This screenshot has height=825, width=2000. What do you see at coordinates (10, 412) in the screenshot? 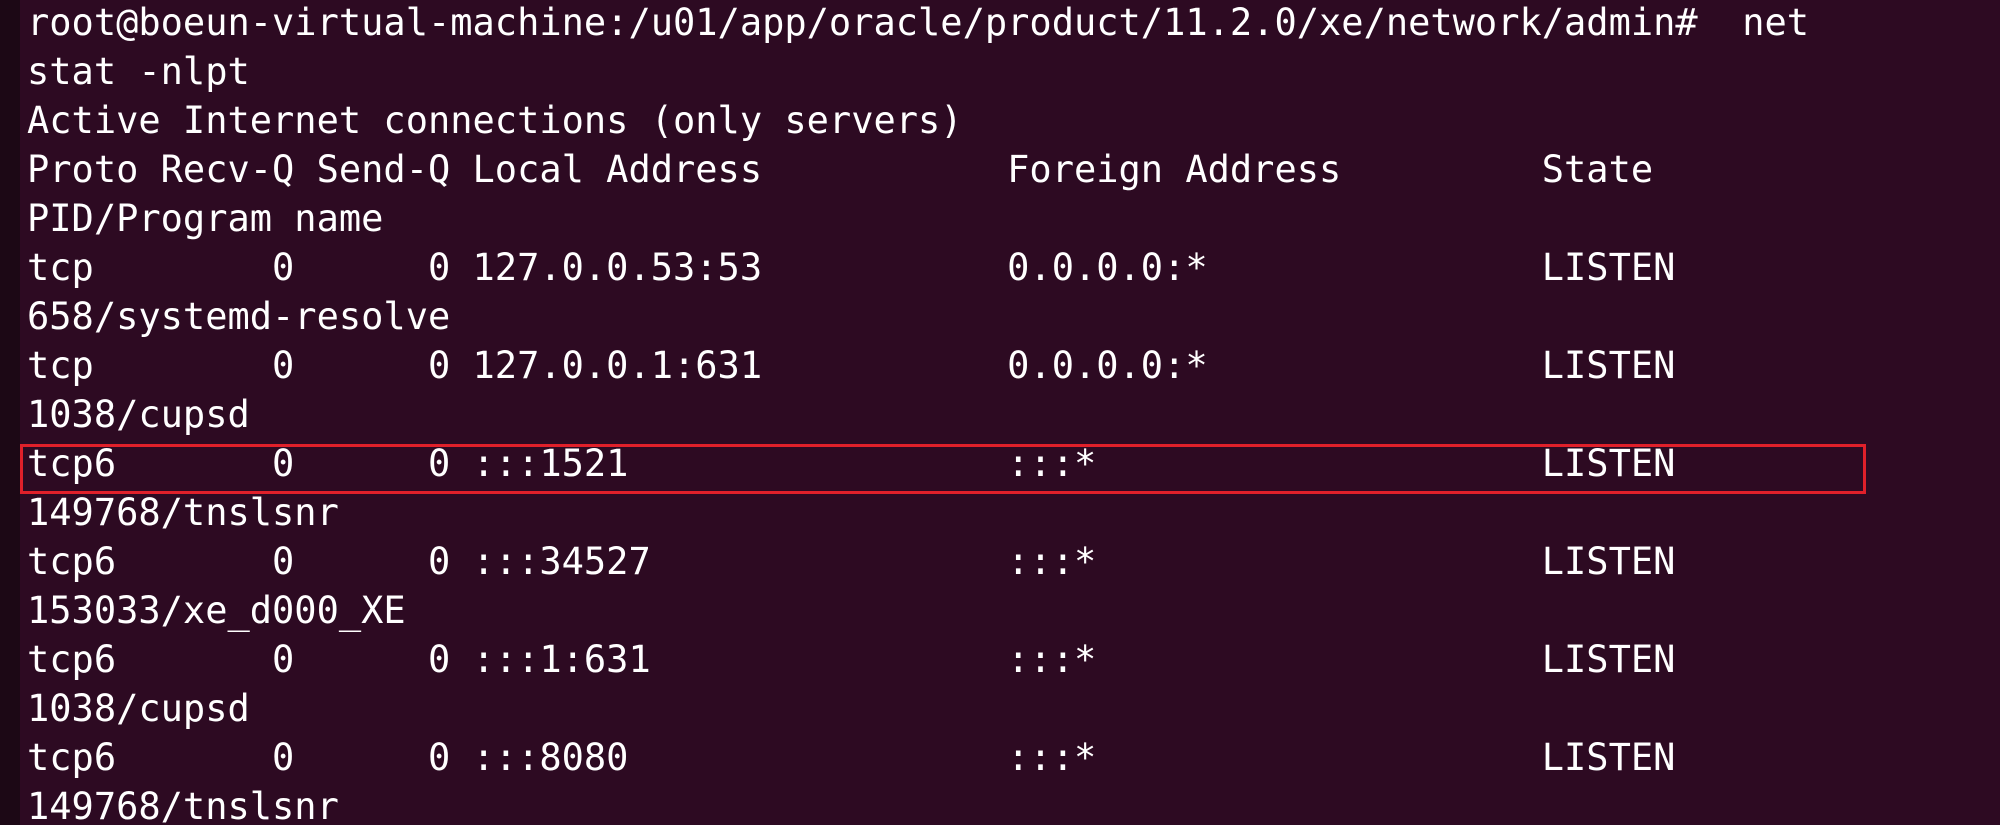
I see `window-left-edge` at bounding box center [10, 412].